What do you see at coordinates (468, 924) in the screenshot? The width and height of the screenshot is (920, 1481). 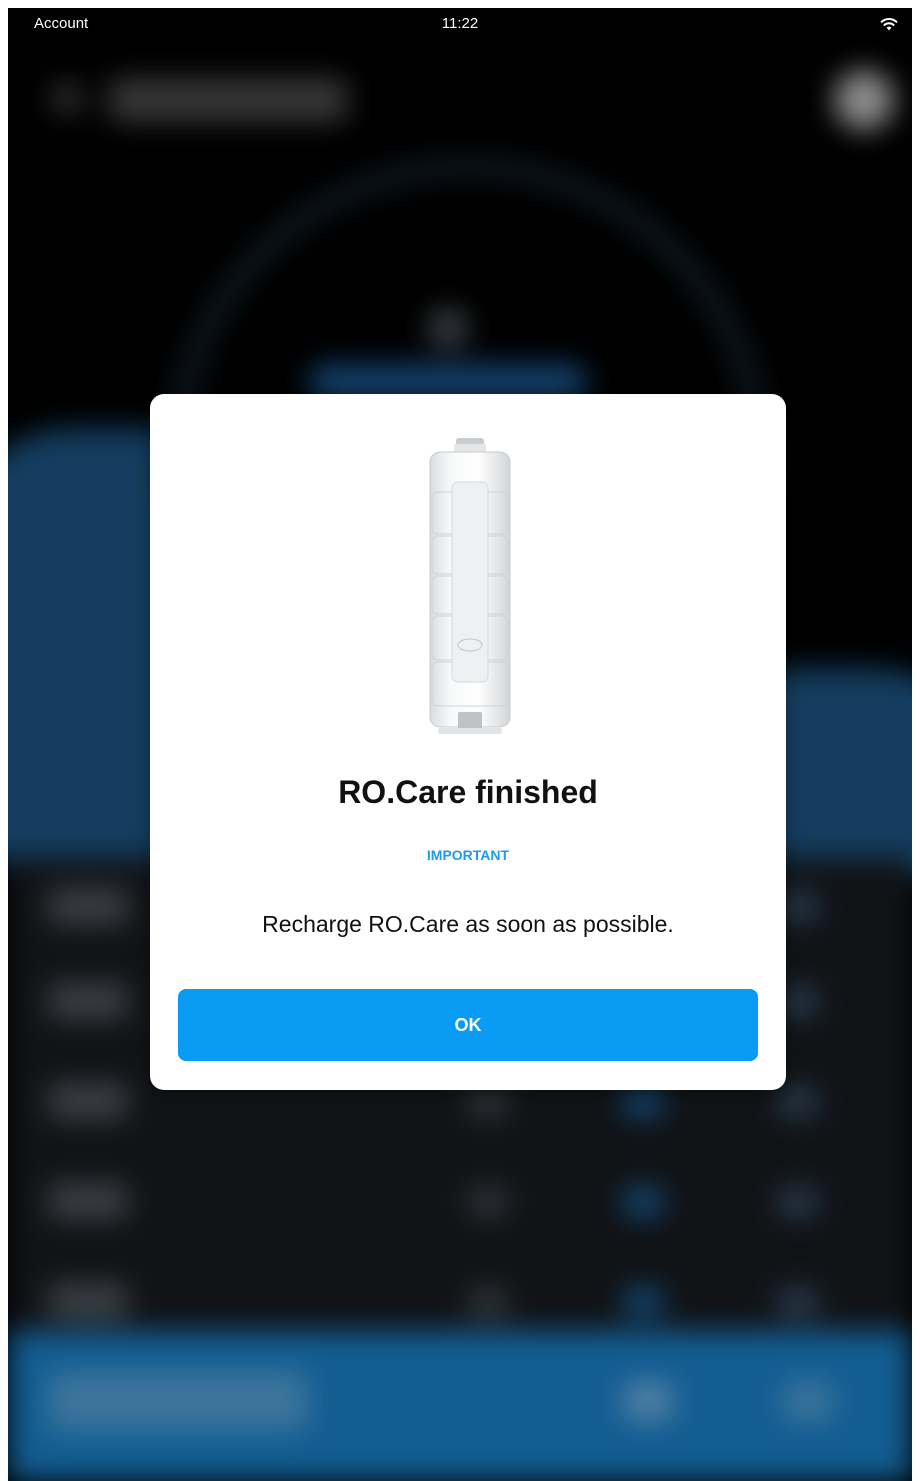 I see `dialog-message: Recharge RO.Care as soon as possible.` at bounding box center [468, 924].